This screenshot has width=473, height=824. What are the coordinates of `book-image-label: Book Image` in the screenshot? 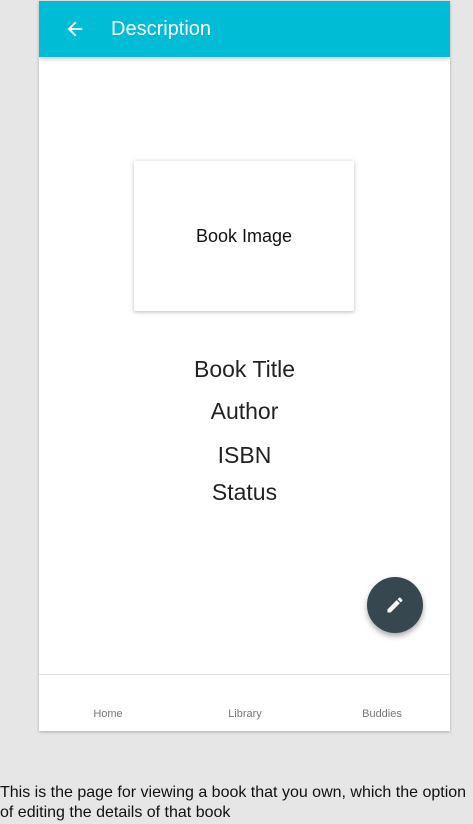 It's located at (244, 235).